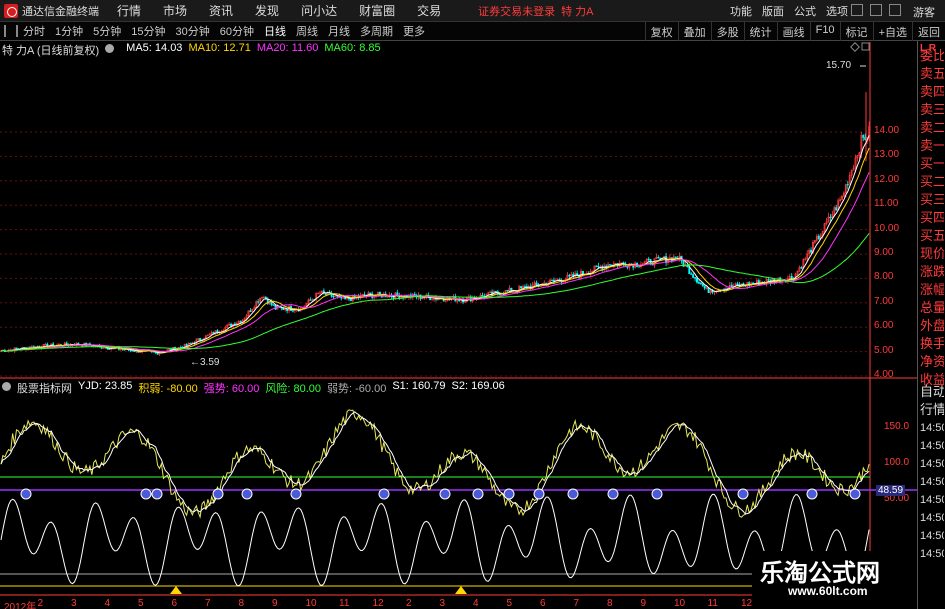 The width and height of the screenshot is (945, 609). What do you see at coordinates (932, 181) in the screenshot?
I see `quote-label-7: 买二` at bounding box center [932, 181].